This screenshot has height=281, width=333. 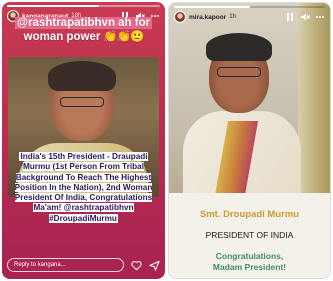 What do you see at coordinates (290, 17) in the screenshot?
I see `pause-icon` at bounding box center [290, 17].